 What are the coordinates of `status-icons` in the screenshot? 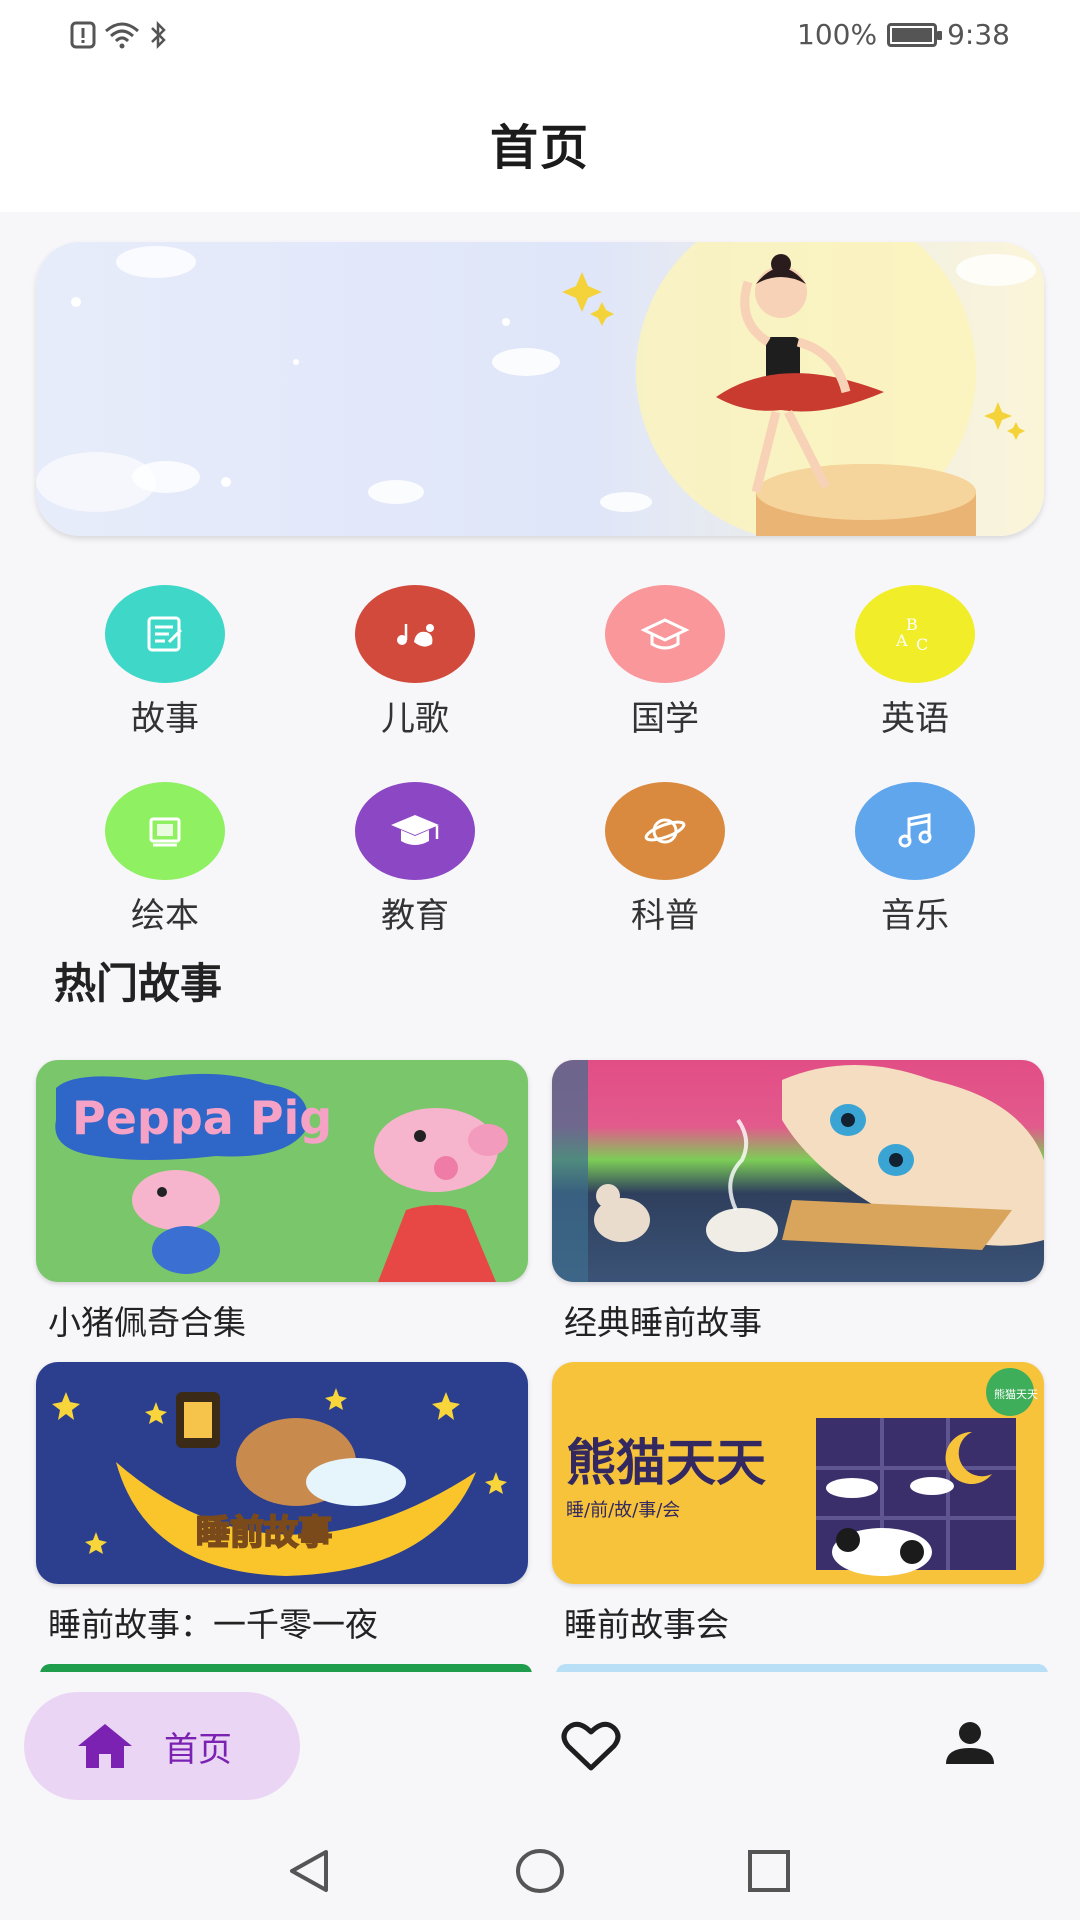 It's located at (119, 35).